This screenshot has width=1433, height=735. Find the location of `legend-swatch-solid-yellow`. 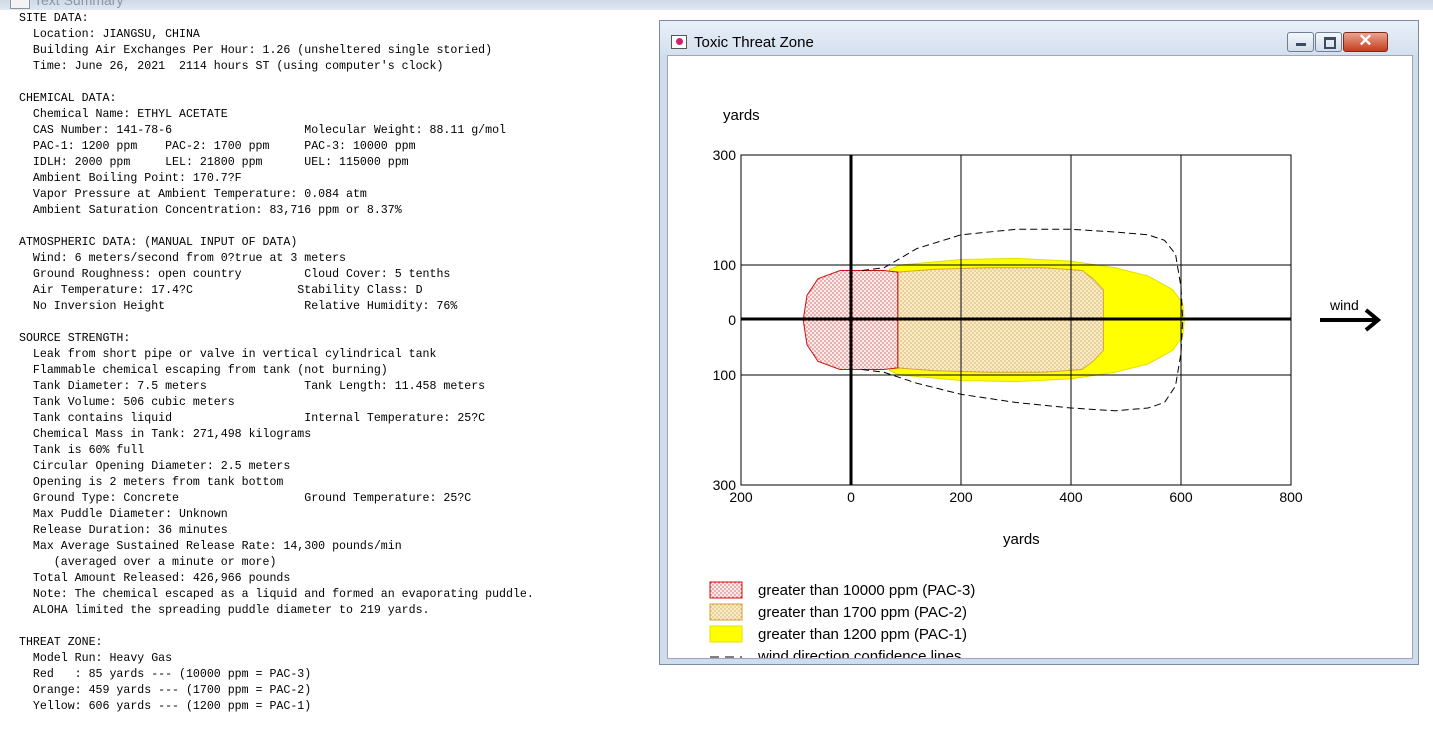

legend-swatch-solid-yellow is located at coordinates (726, 634).